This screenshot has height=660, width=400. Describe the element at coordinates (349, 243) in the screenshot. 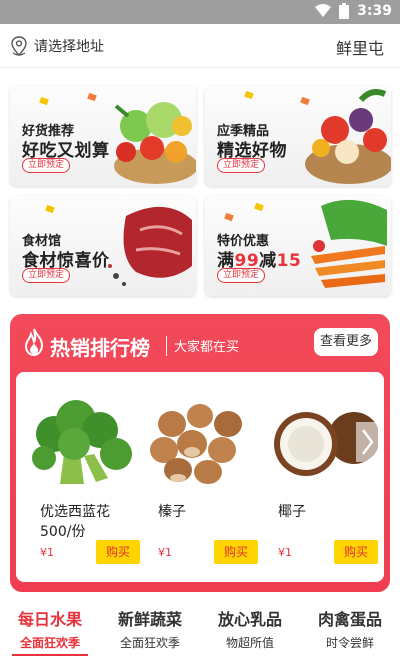

I see `vegetables-image` at that location.